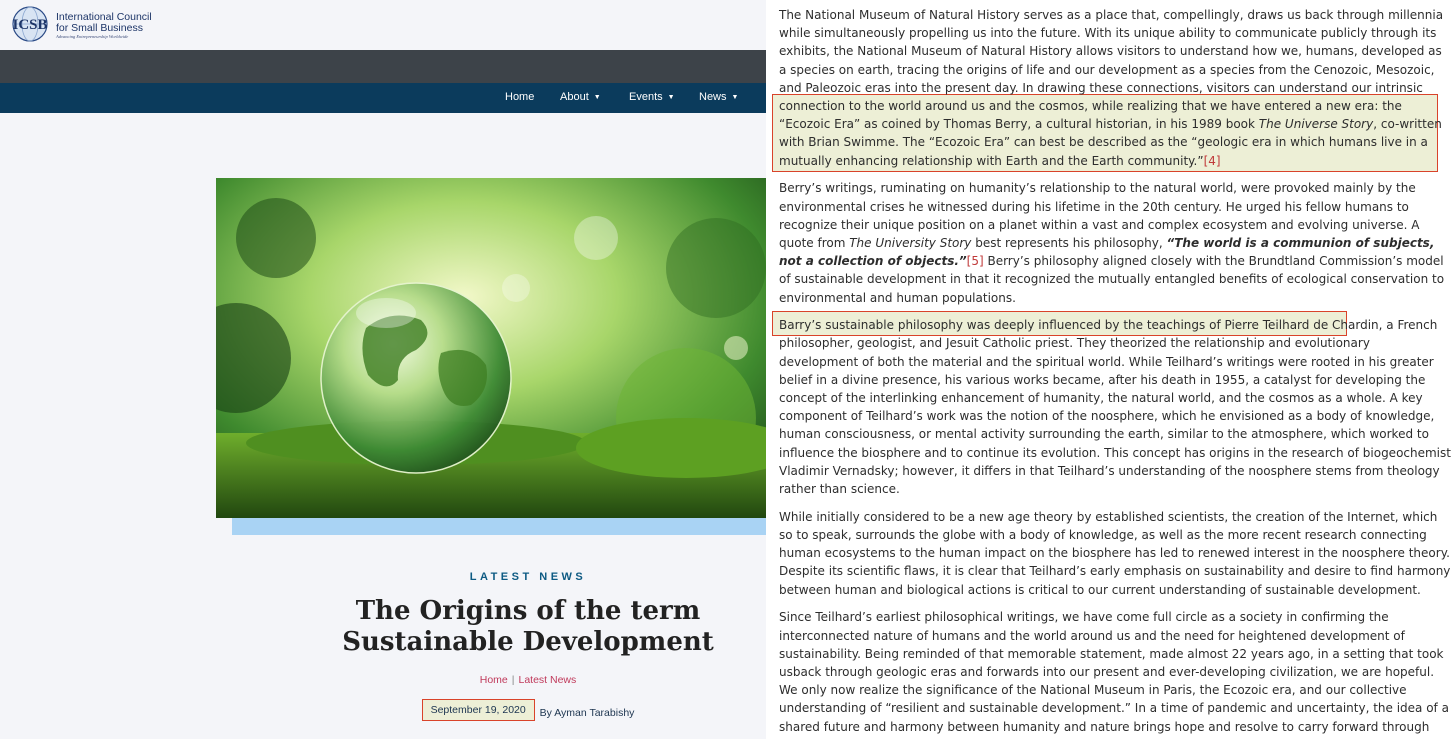  I want to click on book-title: The Universe Story, so click(1316, 124).